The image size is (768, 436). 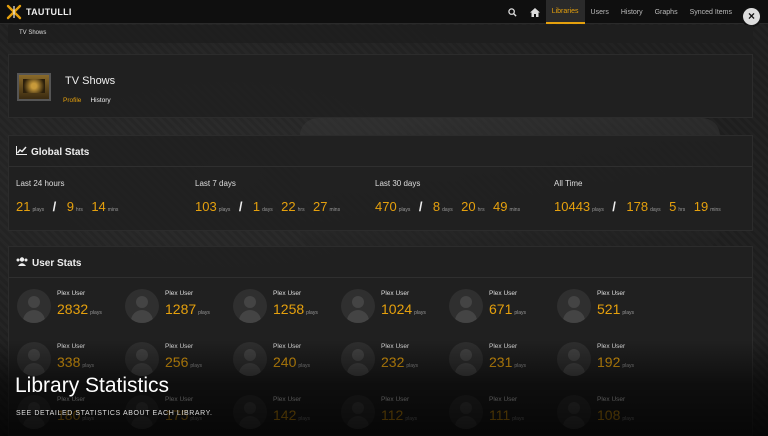 What do you see at coordinates (513, 12) in the screenshot?
I see `search-icon` at bounding box center [513, 12].